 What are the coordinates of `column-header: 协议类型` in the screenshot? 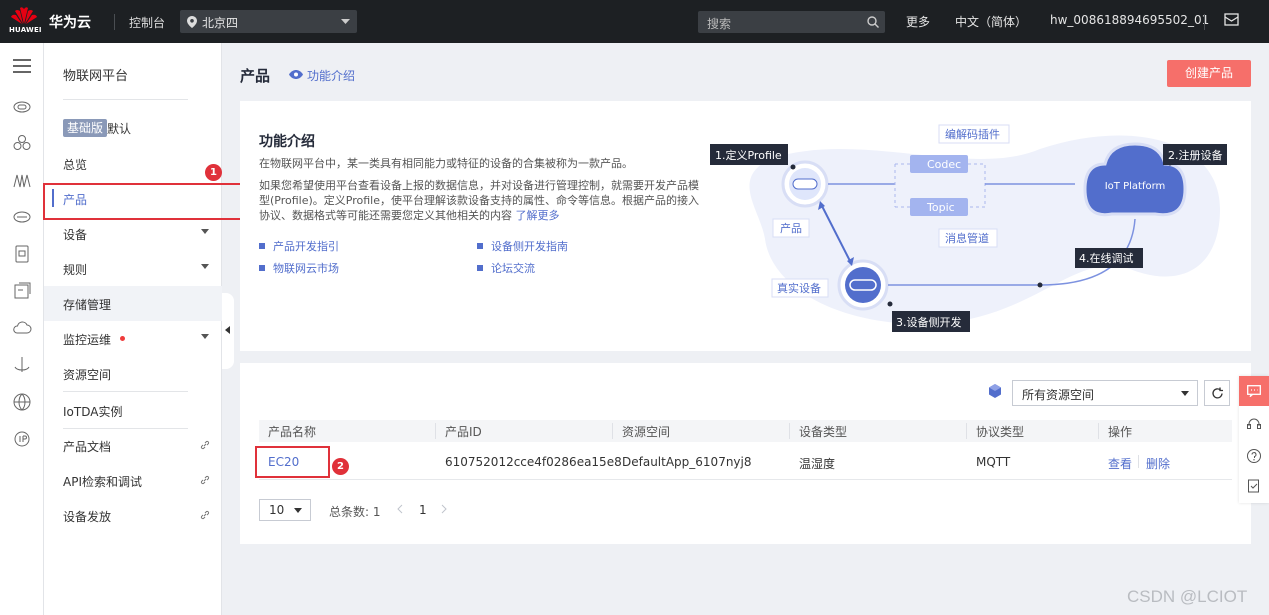 It's located at (1000, 432).